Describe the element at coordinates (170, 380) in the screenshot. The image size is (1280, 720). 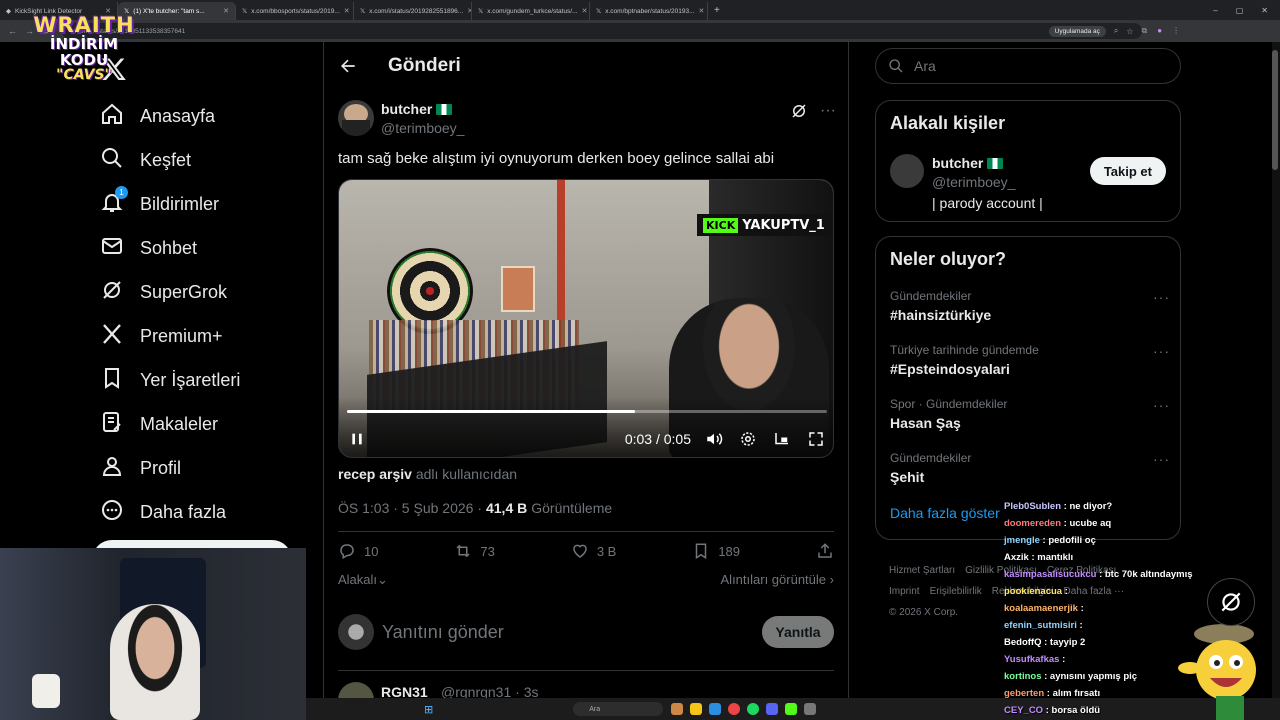
I see `sidebar-item-bookmark: Yer İşaretleri` at that location.